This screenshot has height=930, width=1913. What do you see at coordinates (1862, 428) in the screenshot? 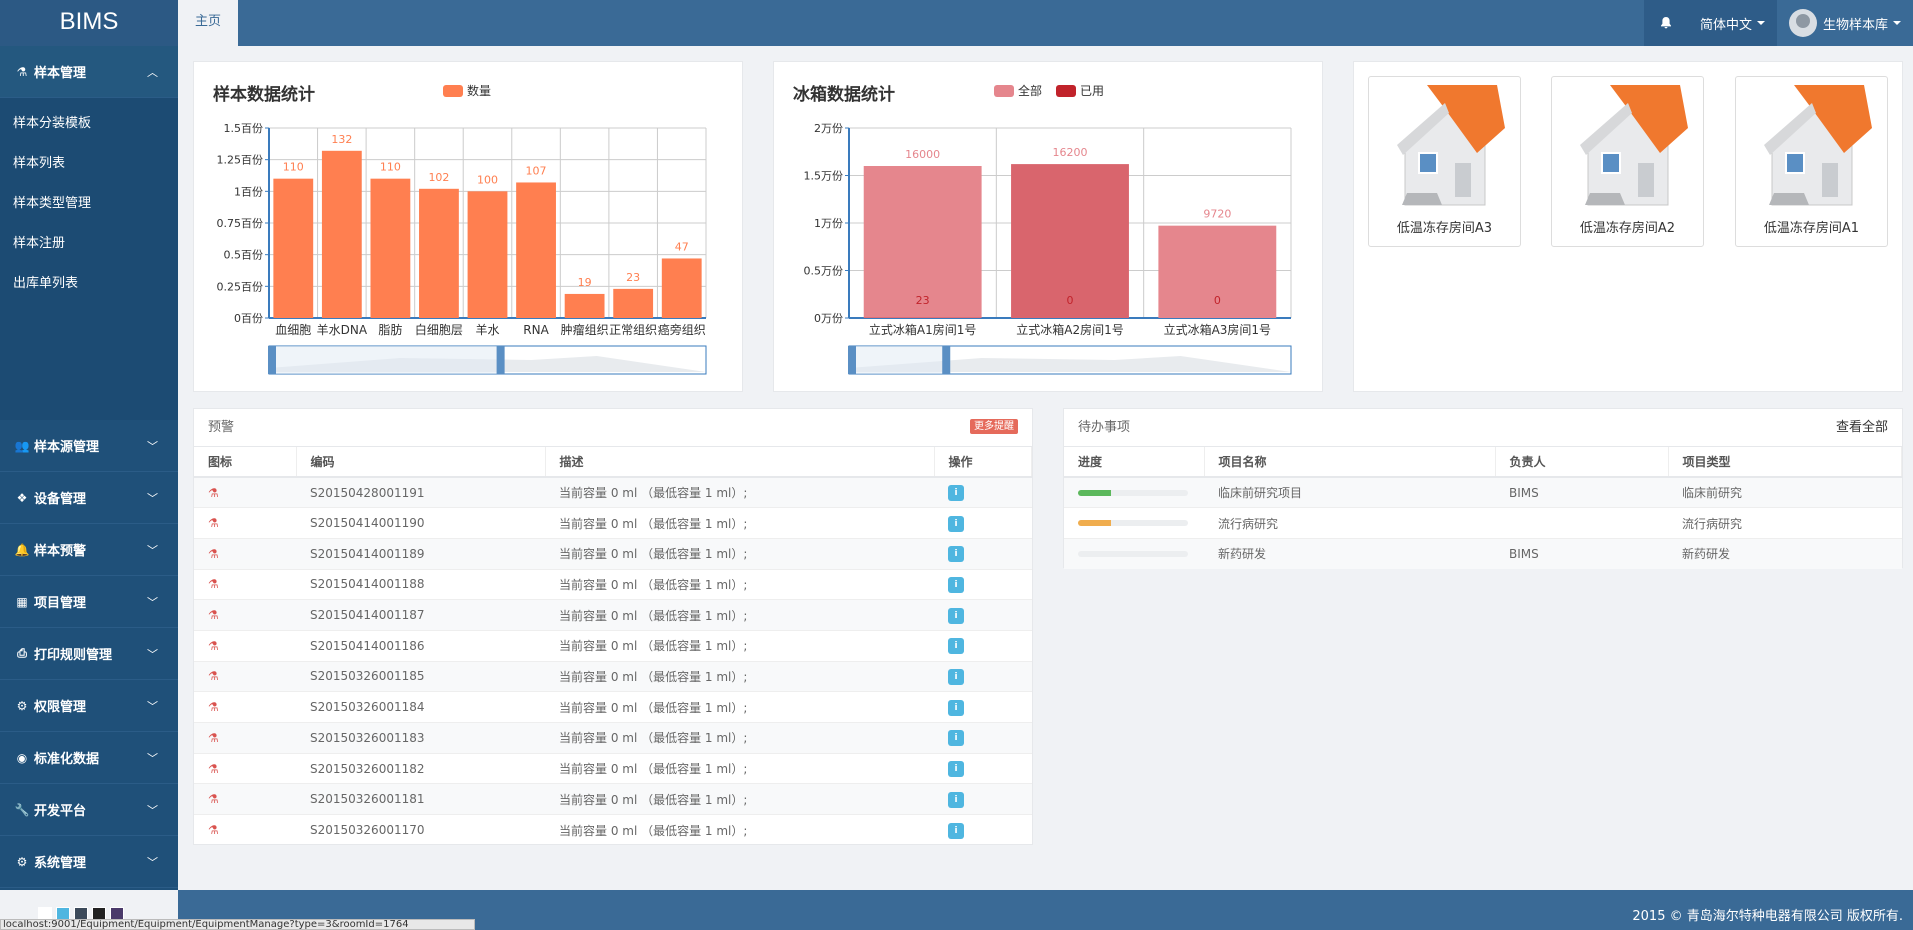
I see `view-all-link: 查看全部` at bounding box center [1862, 428].